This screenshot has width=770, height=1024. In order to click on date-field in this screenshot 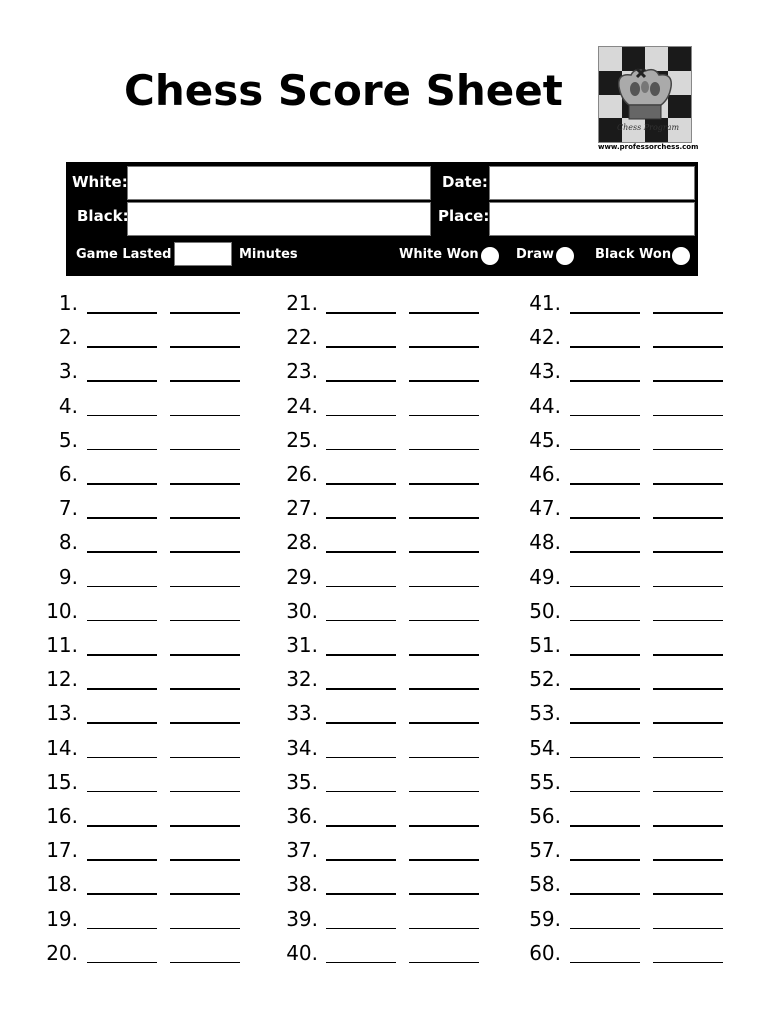, I will do `click(592, 183)`.